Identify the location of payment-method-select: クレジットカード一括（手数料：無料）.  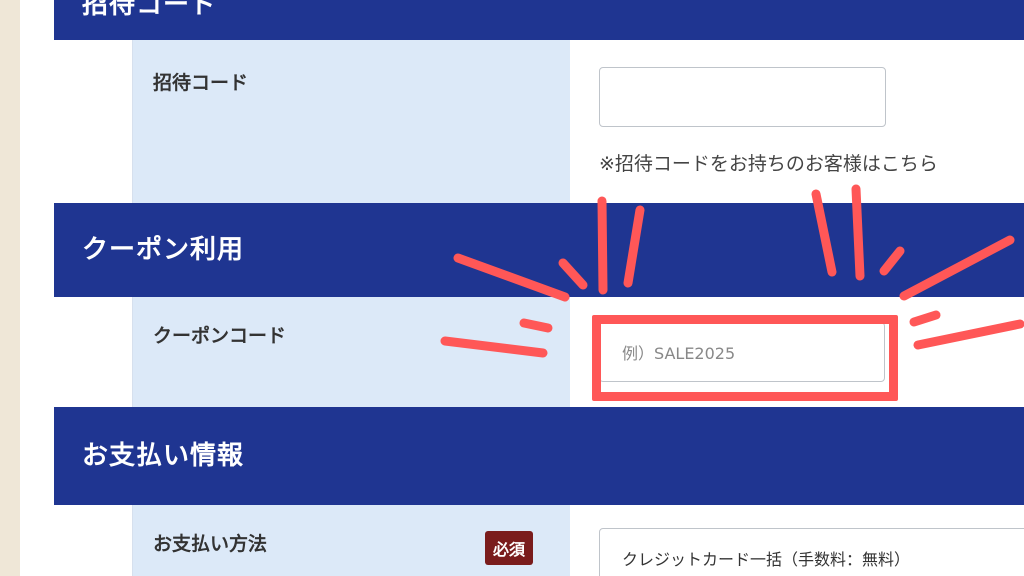
(811, 552).